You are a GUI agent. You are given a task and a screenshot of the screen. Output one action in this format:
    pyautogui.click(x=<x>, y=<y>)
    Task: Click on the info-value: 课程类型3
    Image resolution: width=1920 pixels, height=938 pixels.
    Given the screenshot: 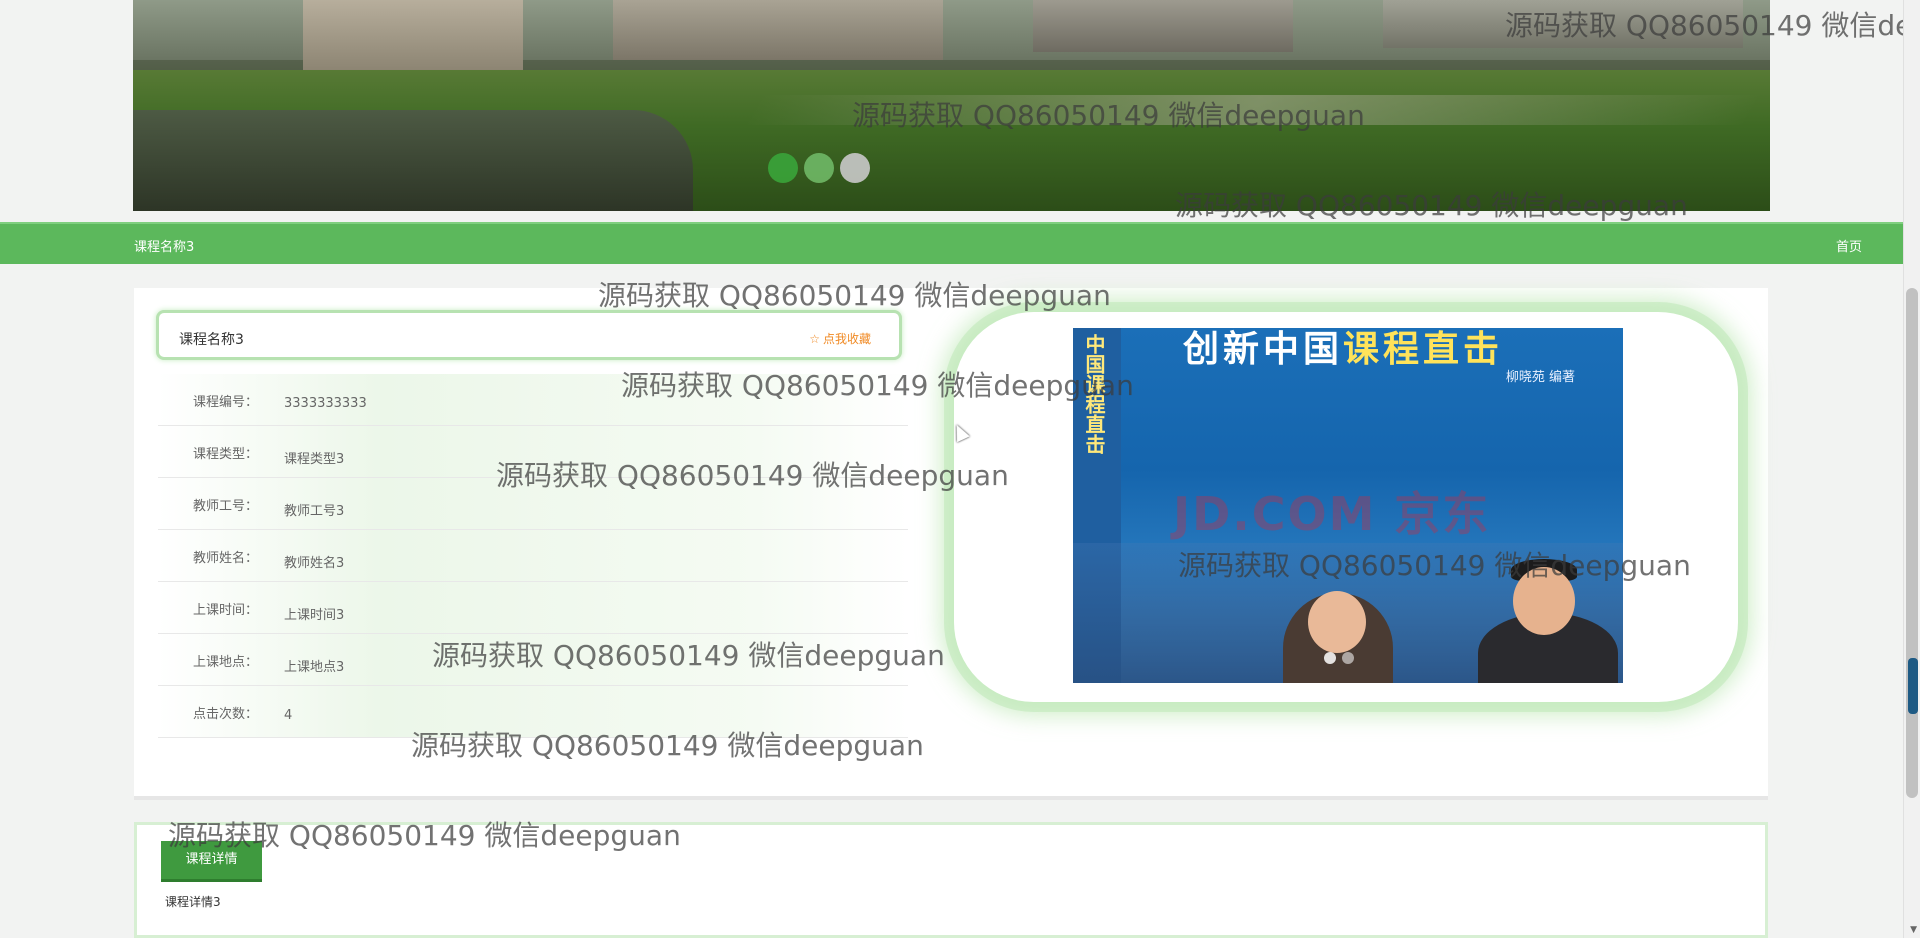 What is the action you would take?
    pyautogui.click(x=314, y=459)
    